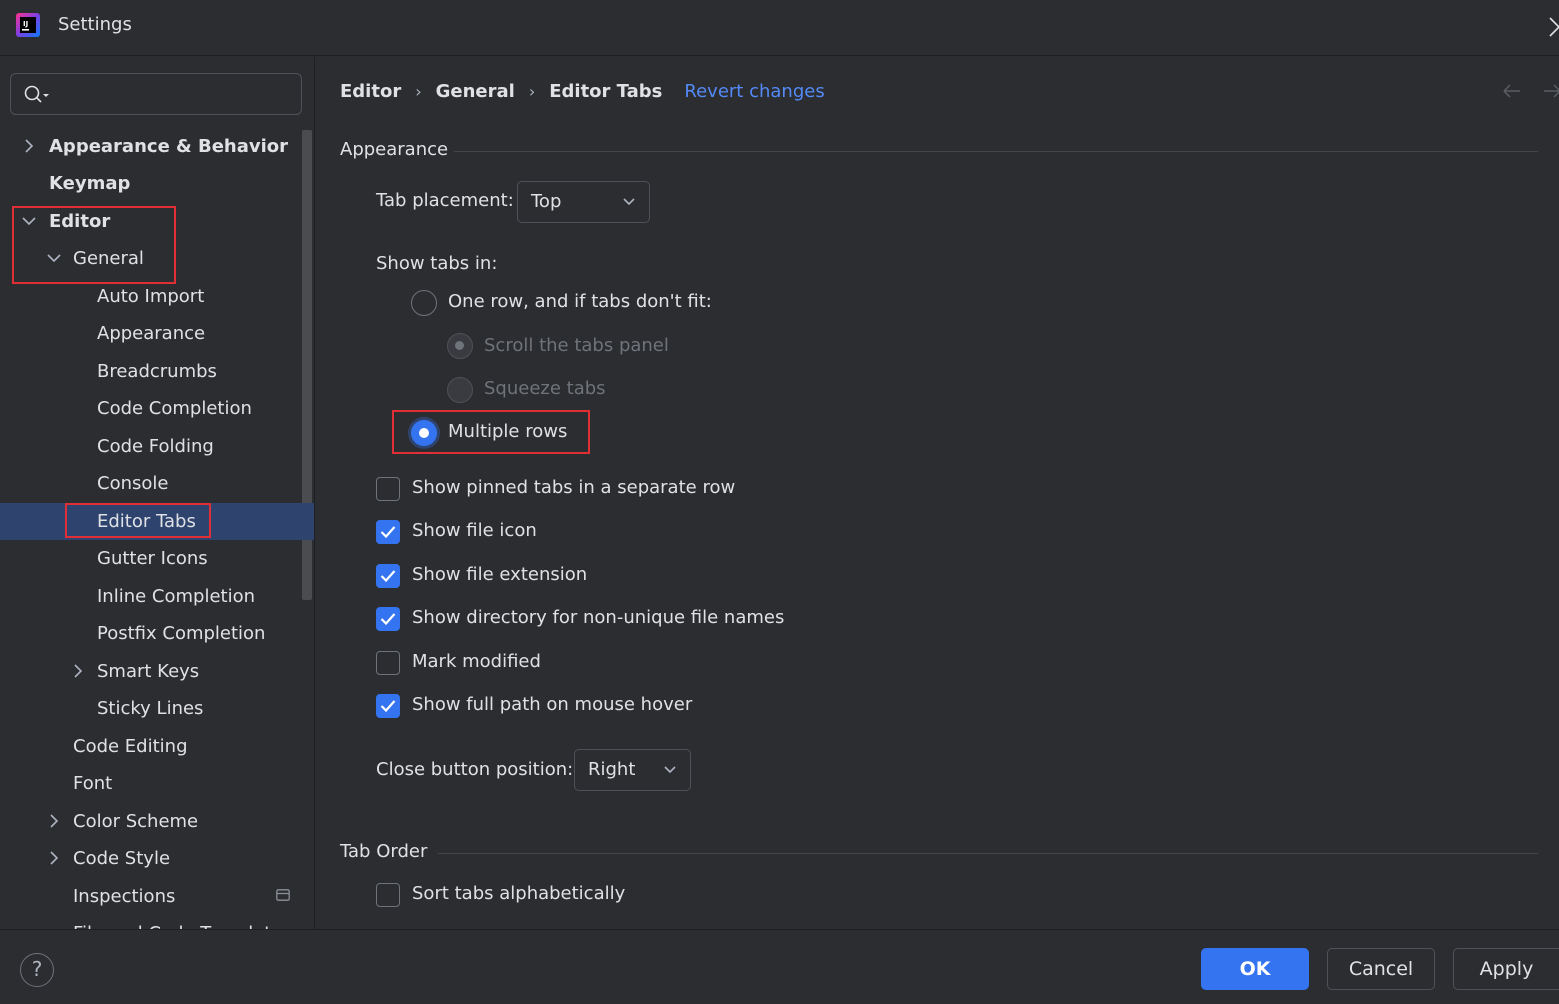  I want to click on sidebar-item-console: Console, so click(150, 483).